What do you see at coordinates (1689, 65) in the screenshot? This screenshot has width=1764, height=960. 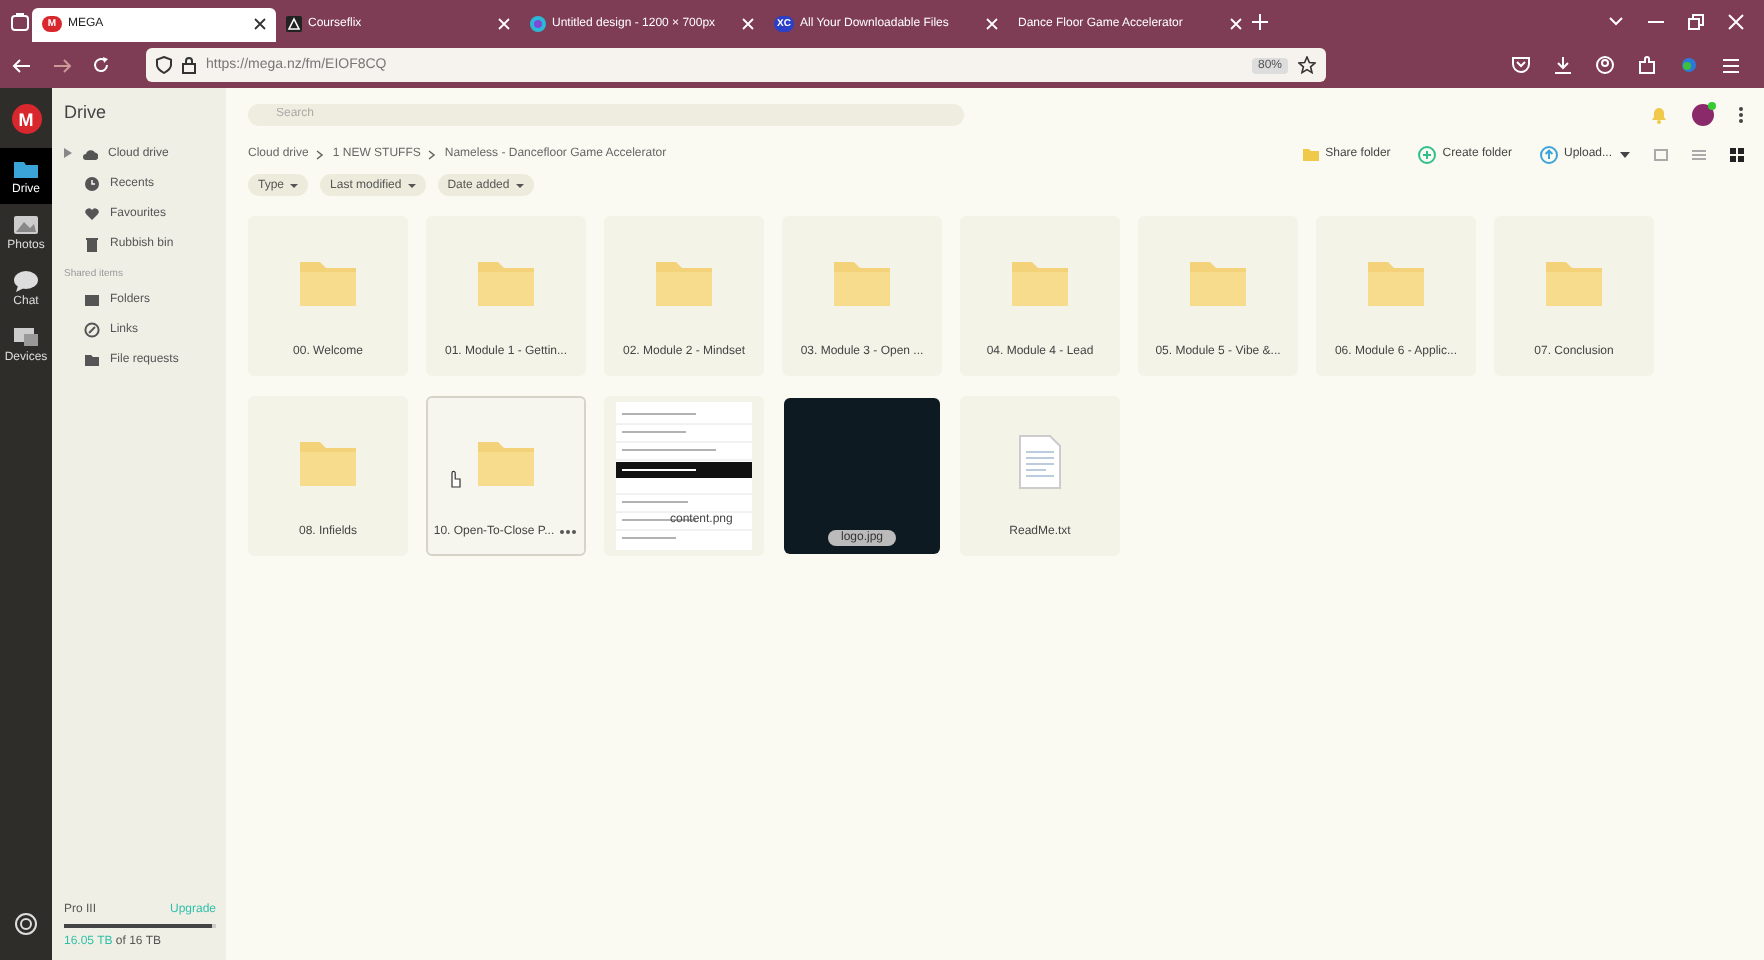 I see `extension-icon` at bounding box center [1689, 65].